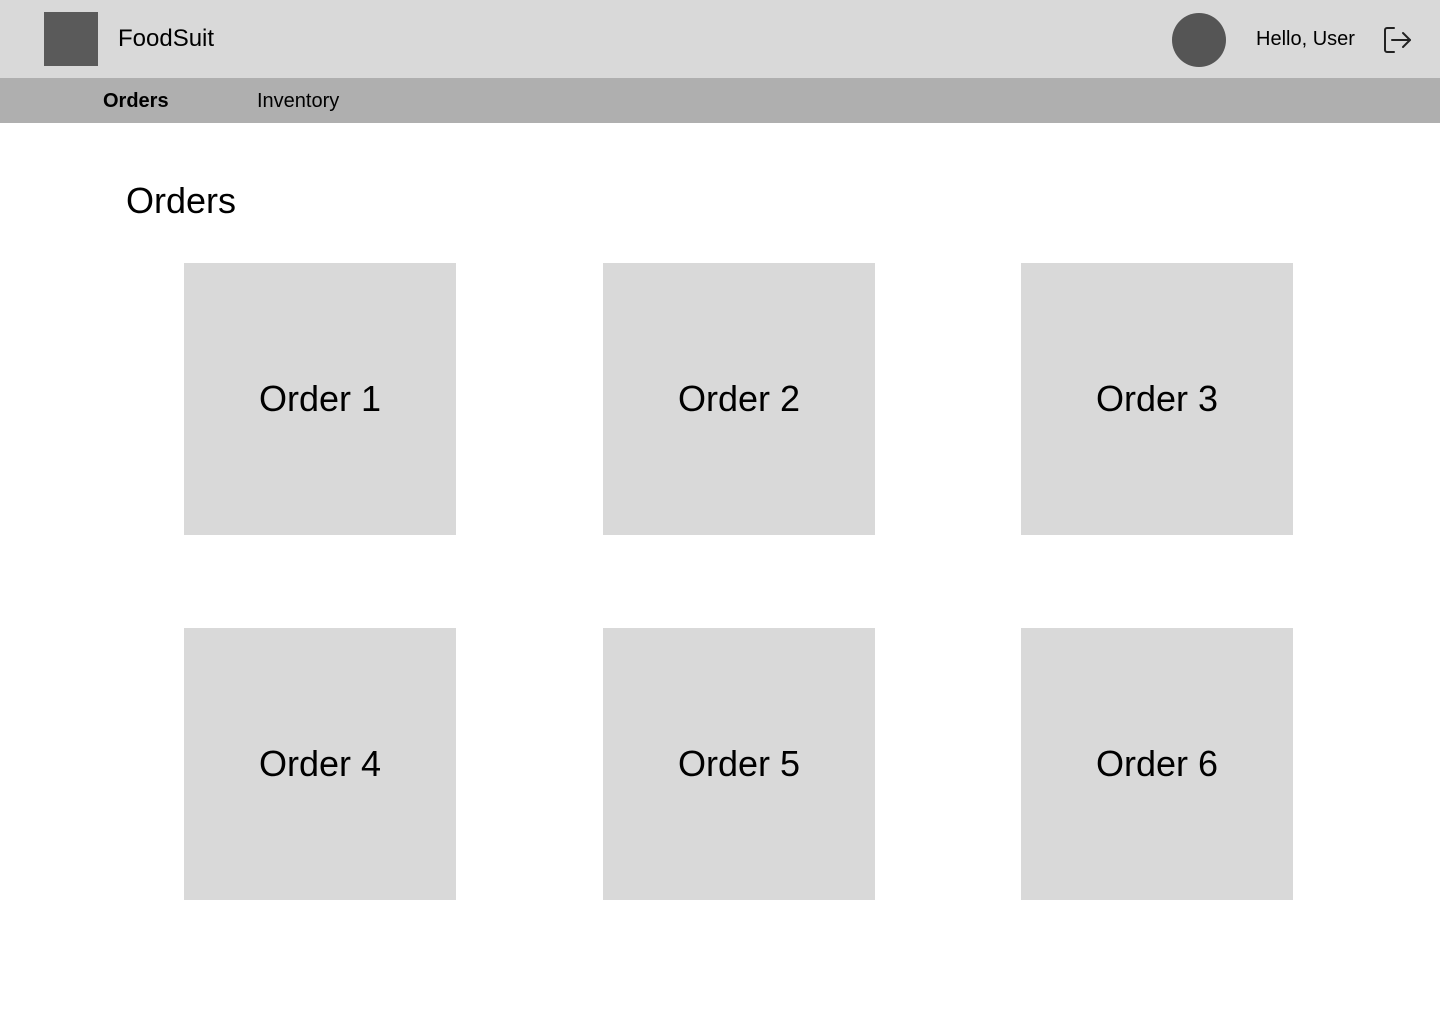 The width and height of the screenshot is (1440, 1024). I want to click on tab-inventory: Inventory, so click(298, 101).